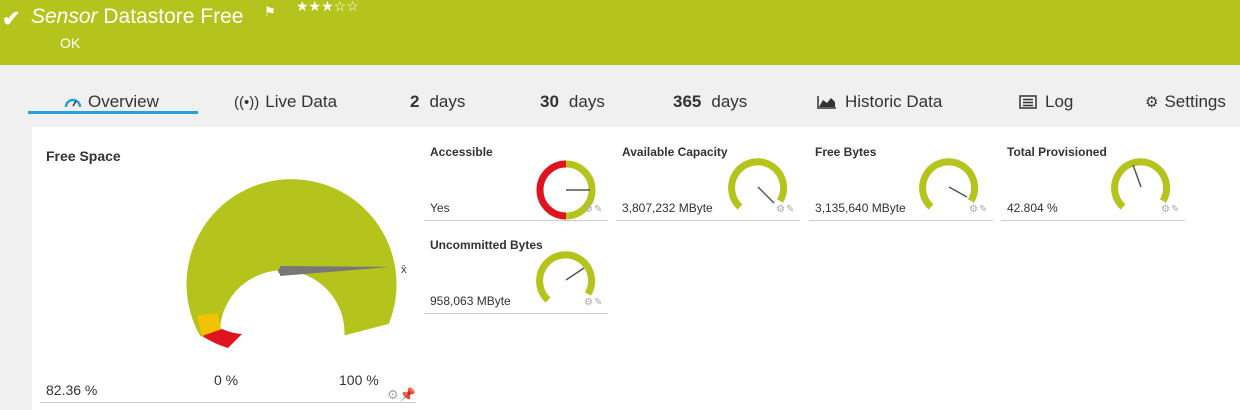 Image resolution: width=1240 pixels, height=410 pixels. I want to click on live-data-icon: ((•)), so click(247, 102).